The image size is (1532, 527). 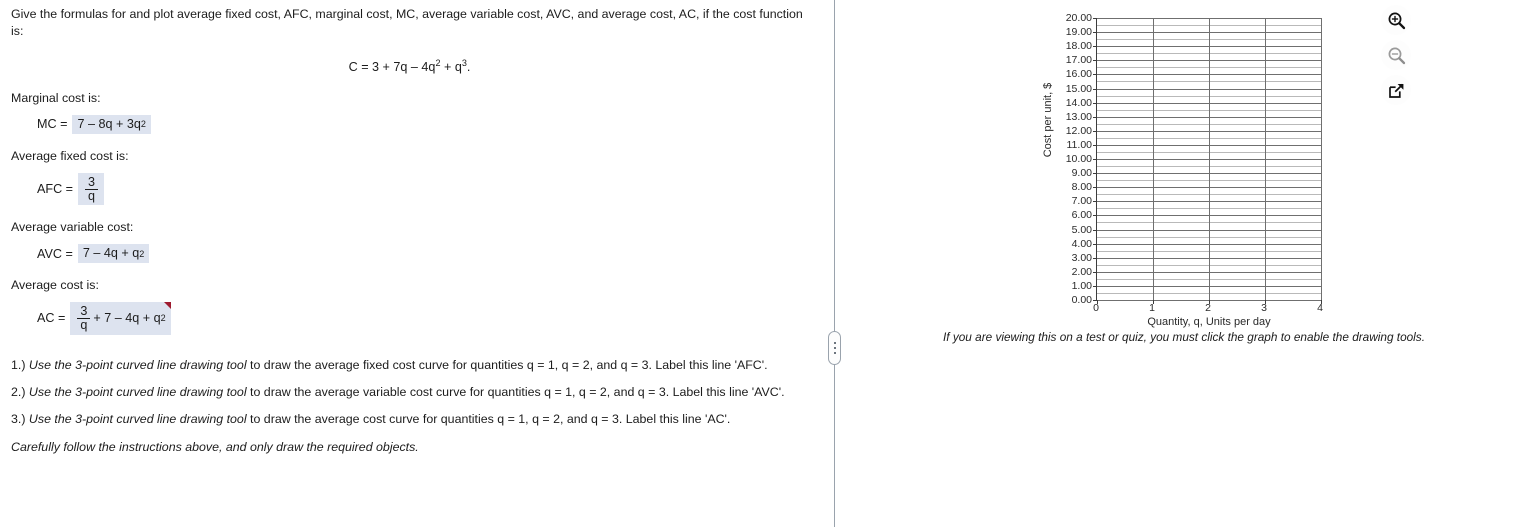 What do you see at coordinates (137, 364) in the screenshot?
I see `instruction-1-tool: Use the 3-point curved line drawing tool` at bounding box center [137, 364].